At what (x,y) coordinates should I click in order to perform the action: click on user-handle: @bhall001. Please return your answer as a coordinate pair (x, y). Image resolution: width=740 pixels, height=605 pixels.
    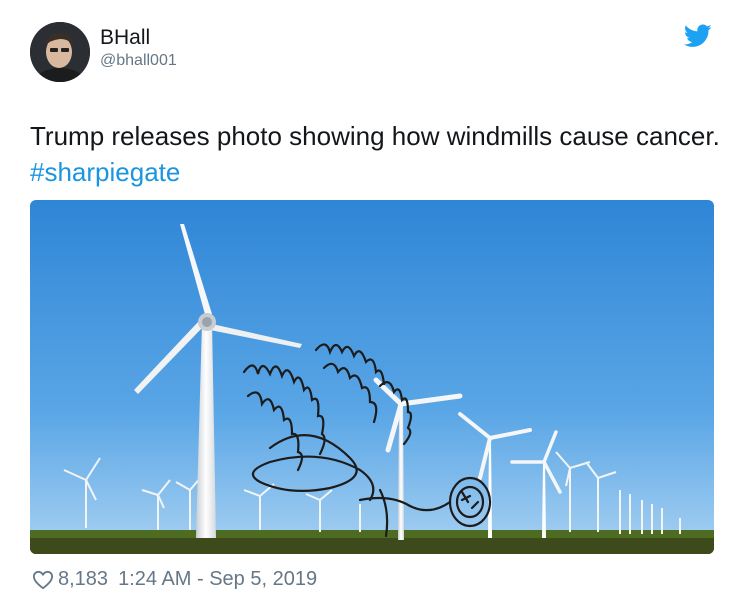
    Looking at the image, I should click on (138, 61).